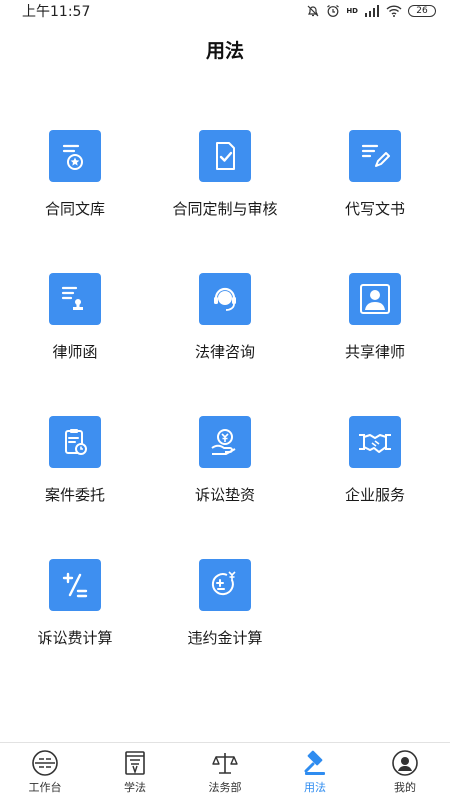 The image size is (450, 801). Describe the element at coordinates (74, 495) in the screenshot. I see `service-label: 案件委托` at that location.